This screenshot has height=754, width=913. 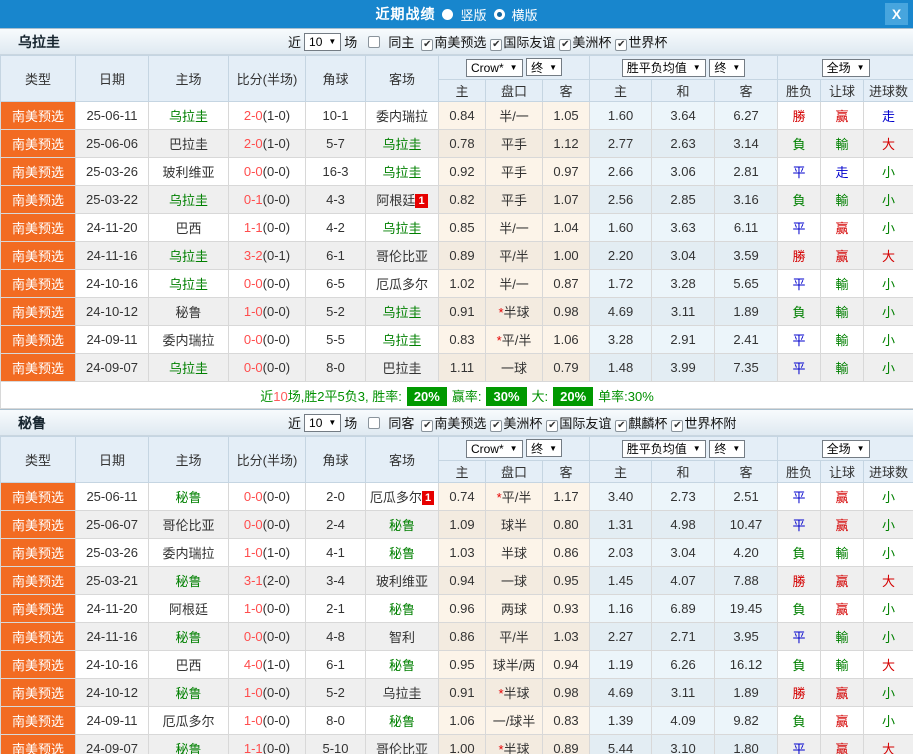 What do you see at coordinates (799, 692) in the screenshot?
I see `winloss-result-cell: 勝` at bounding box center [799, 692].